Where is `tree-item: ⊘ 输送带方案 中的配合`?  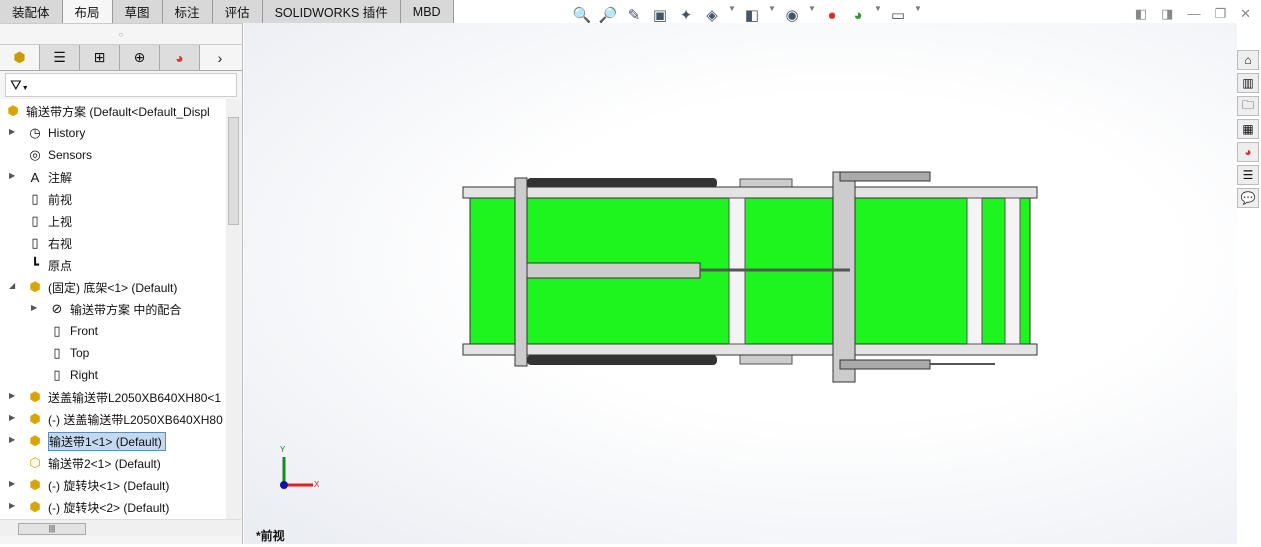
tree-item: ⊘ 输送带方案 中的配合 is located at coordinates (115, 309).